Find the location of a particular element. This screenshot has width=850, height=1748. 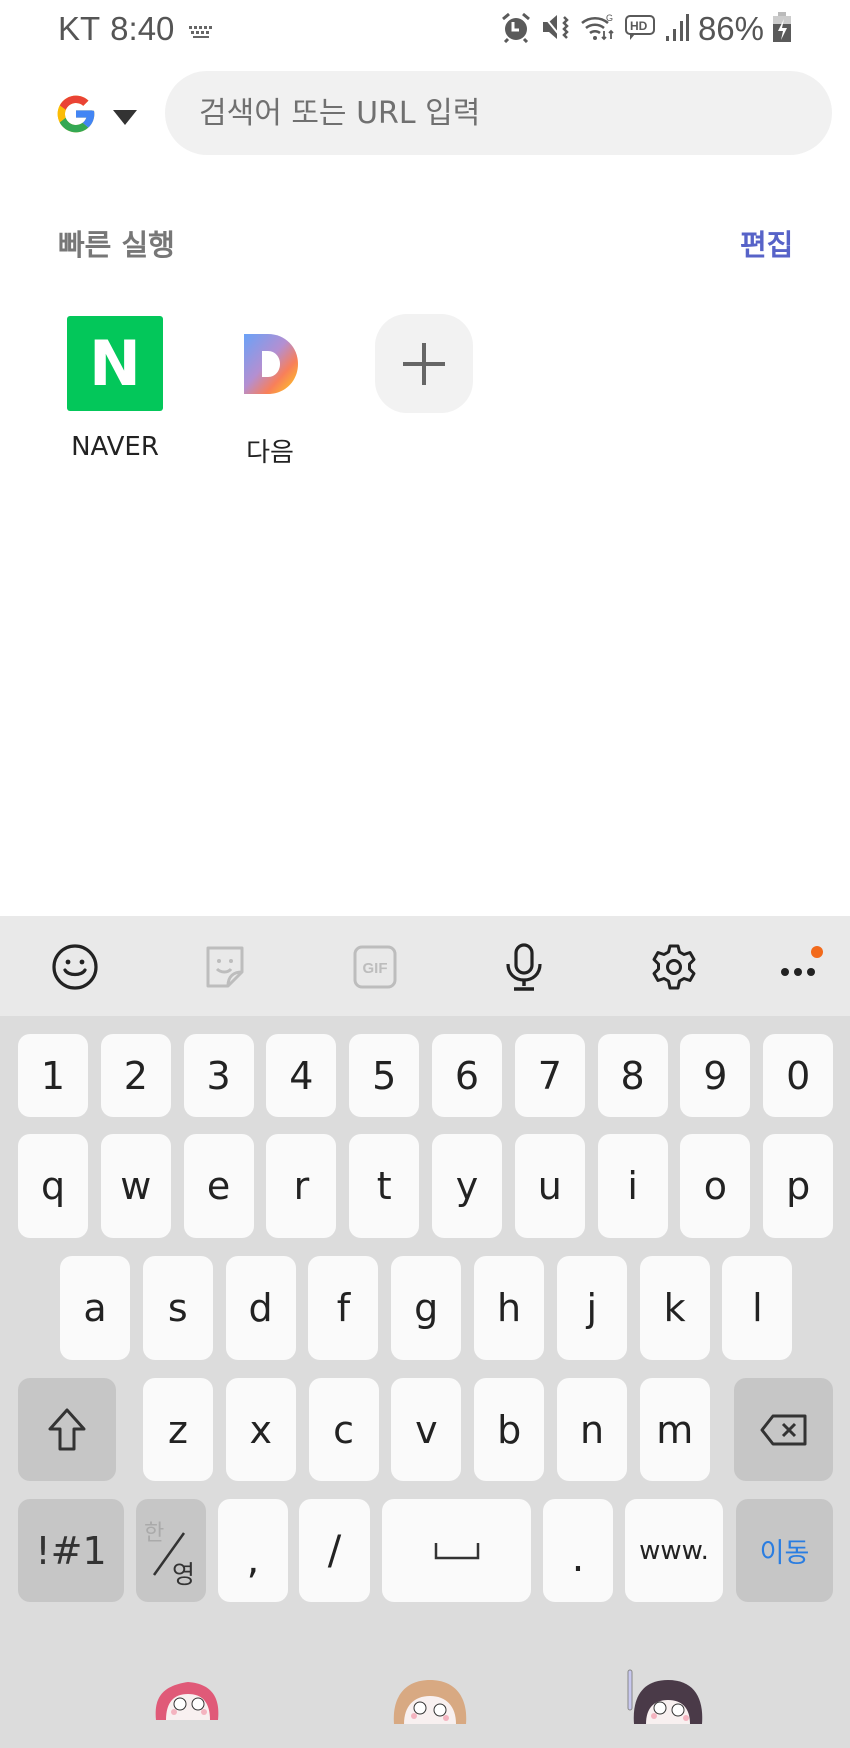

naver-logo-letter: N is located at coordinates (115, 363).